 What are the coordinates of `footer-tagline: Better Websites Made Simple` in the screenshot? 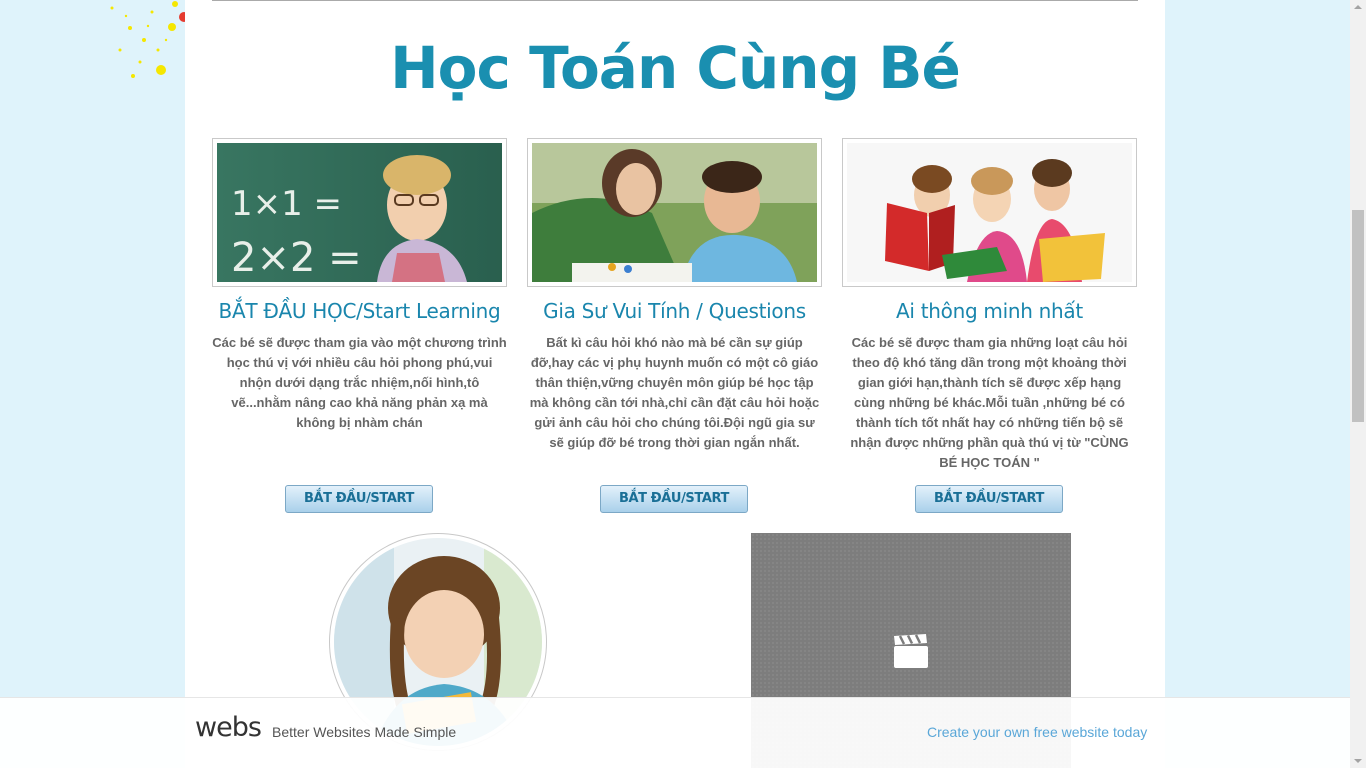 It's located at (364, 732).